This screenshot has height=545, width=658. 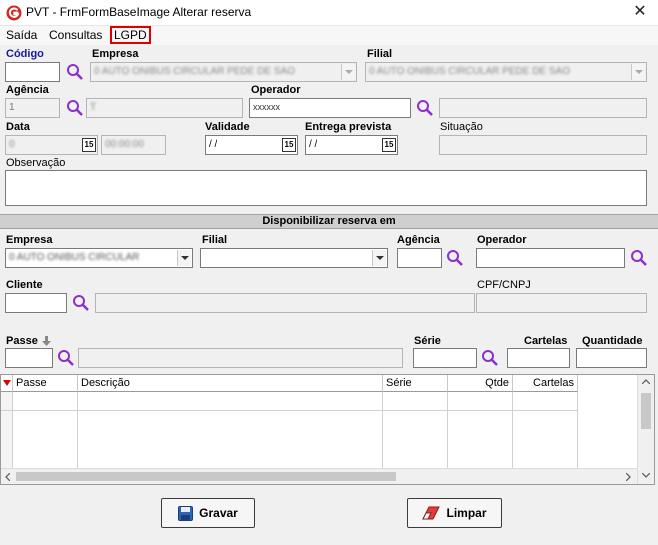 I want to click on arrow-down-icon, so click(x=46, y=341).